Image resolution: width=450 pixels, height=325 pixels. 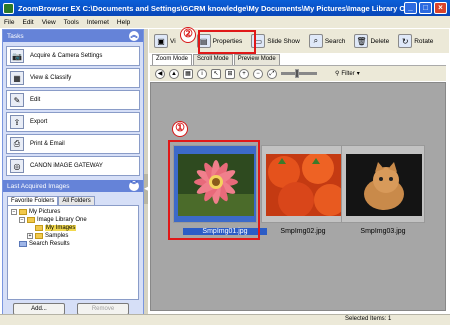 I want to click on tree-label: Search Results, so click(x=49, y=244).